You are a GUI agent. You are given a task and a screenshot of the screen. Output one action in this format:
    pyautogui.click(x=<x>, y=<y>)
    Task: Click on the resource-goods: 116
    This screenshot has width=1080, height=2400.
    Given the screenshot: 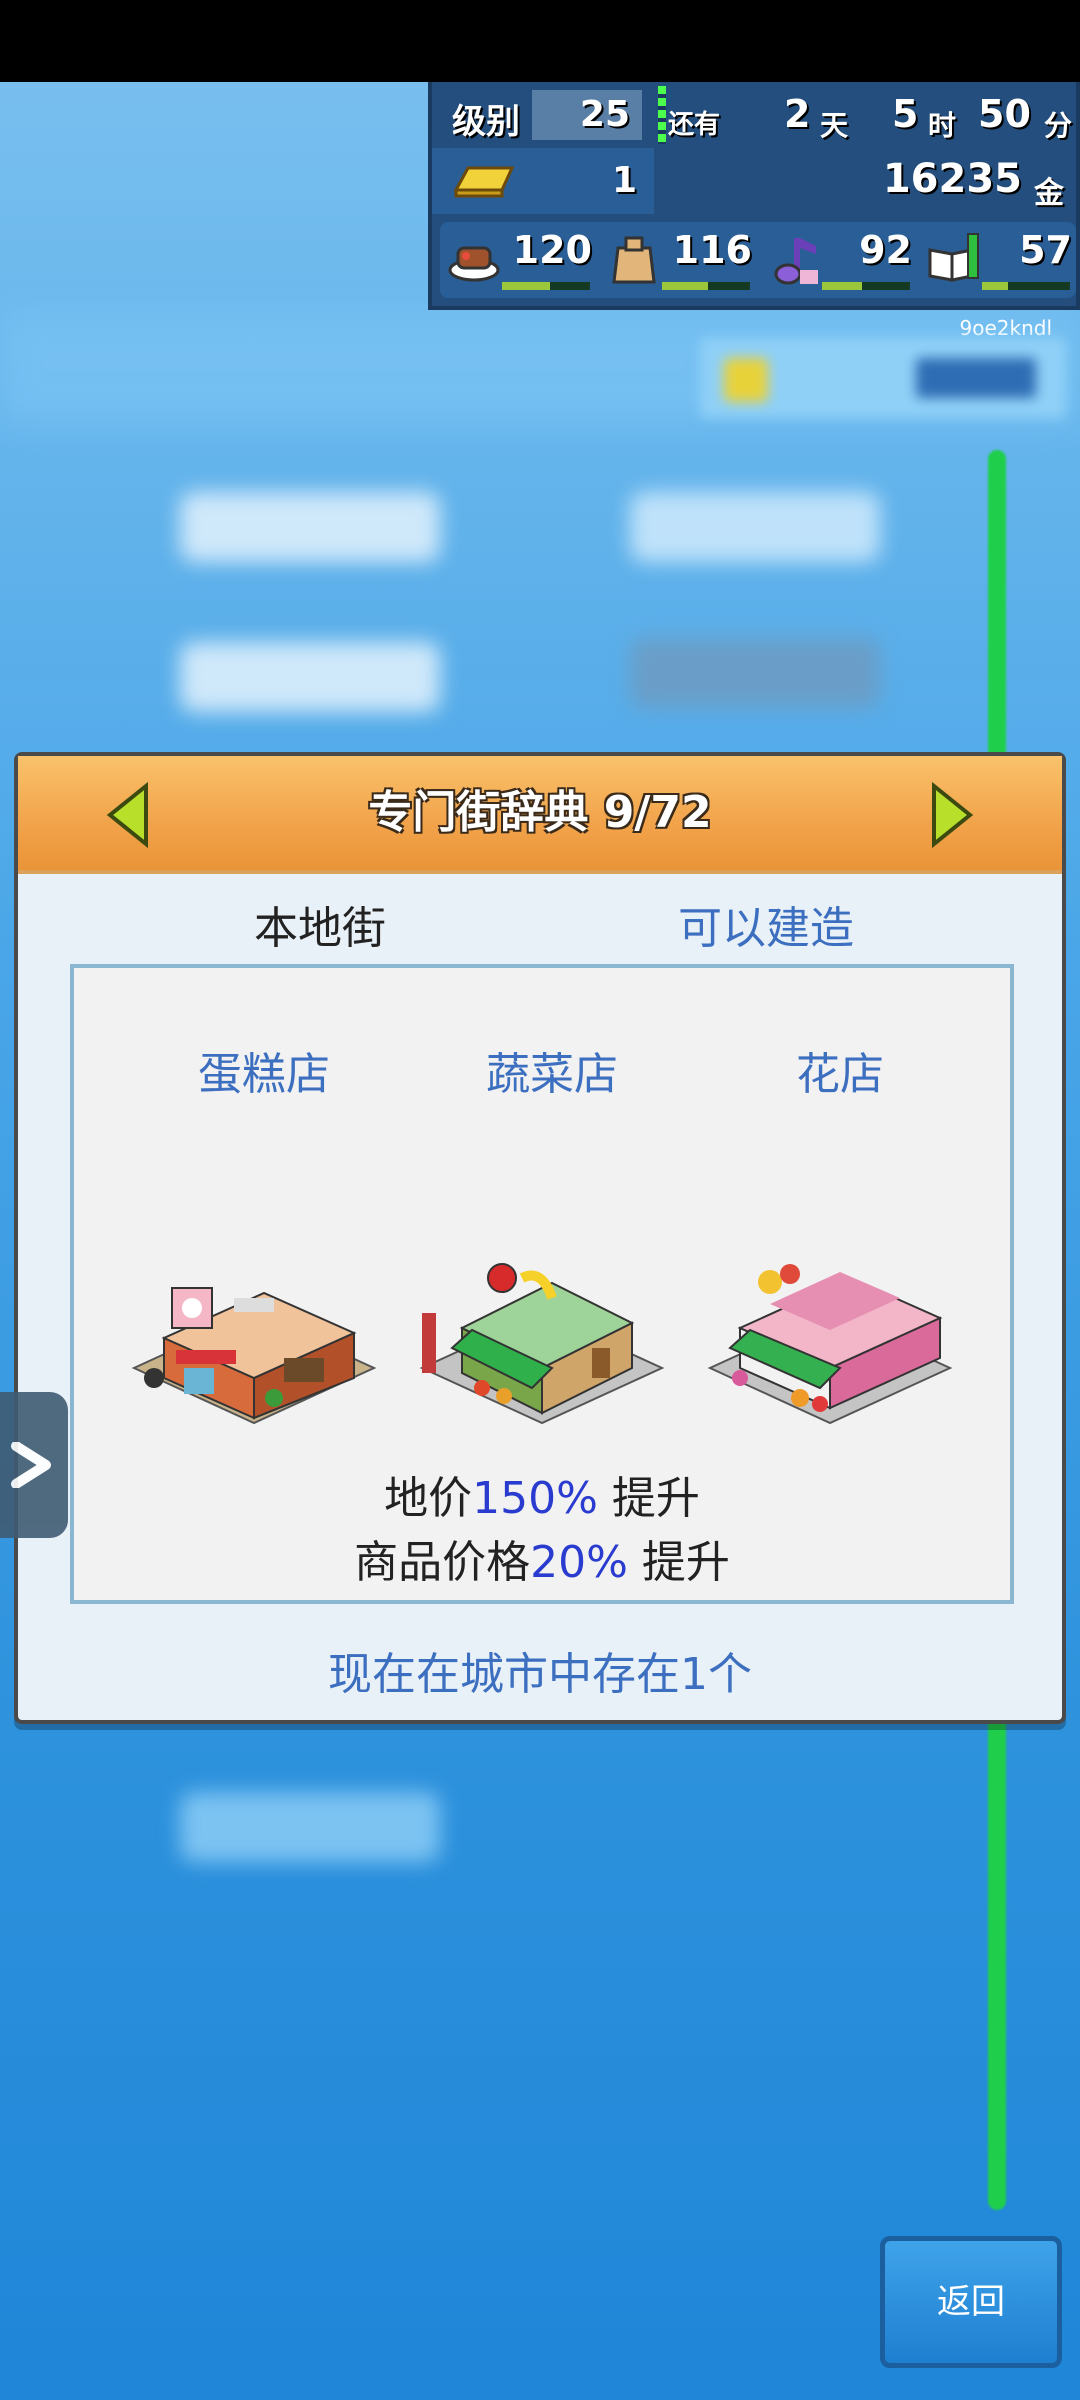 What is the action you would take?
    pyautogui.click(x=680, y=260)
    